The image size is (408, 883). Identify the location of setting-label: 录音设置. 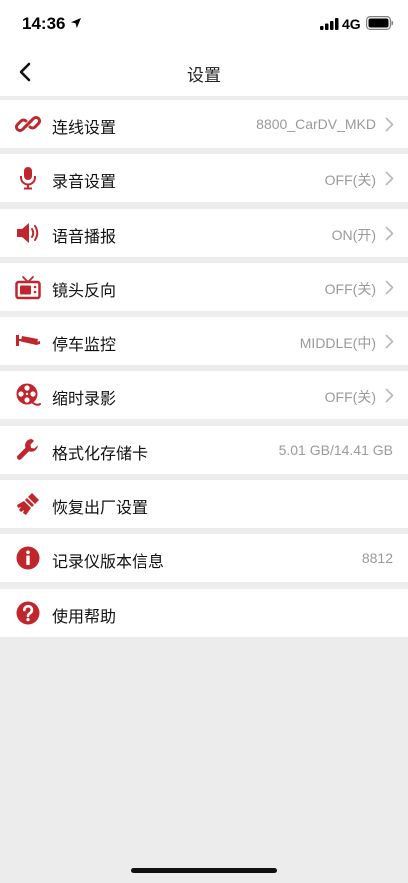
(84, 182).